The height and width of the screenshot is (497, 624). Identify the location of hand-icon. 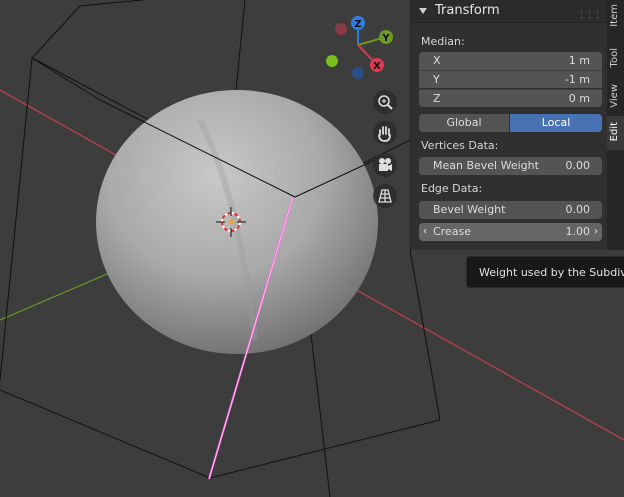
(385, 133).